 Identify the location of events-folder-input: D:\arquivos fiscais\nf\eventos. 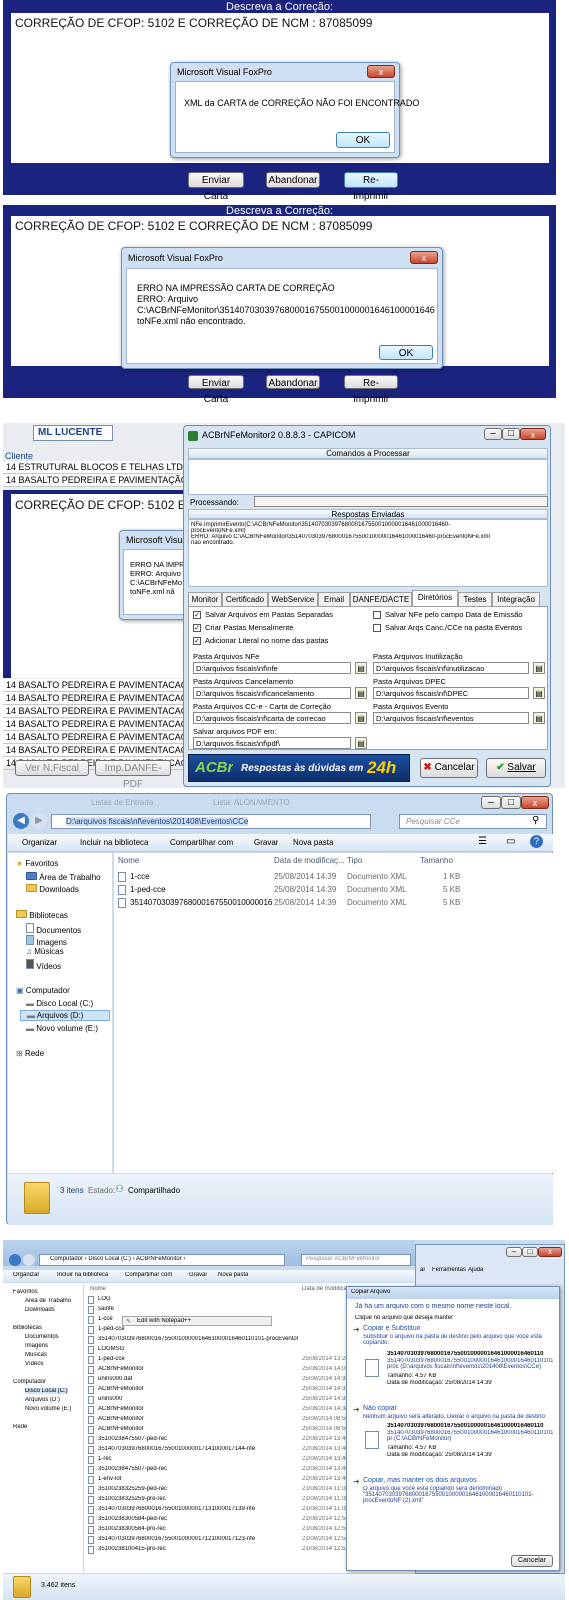
(451, 718).